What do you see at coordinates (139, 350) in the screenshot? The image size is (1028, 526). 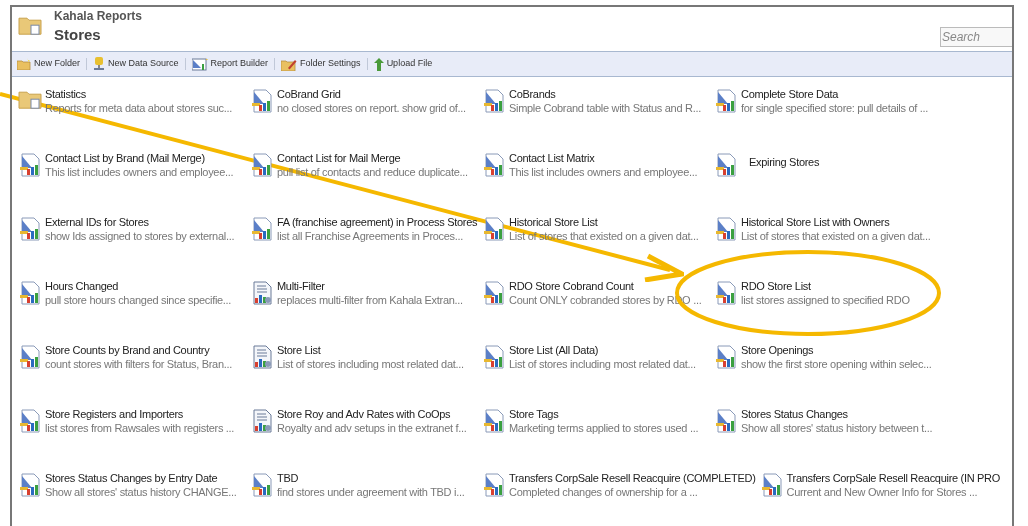 I see `report-title-link: Store Counts by Brand and Country` at bounding box center [139, 350].